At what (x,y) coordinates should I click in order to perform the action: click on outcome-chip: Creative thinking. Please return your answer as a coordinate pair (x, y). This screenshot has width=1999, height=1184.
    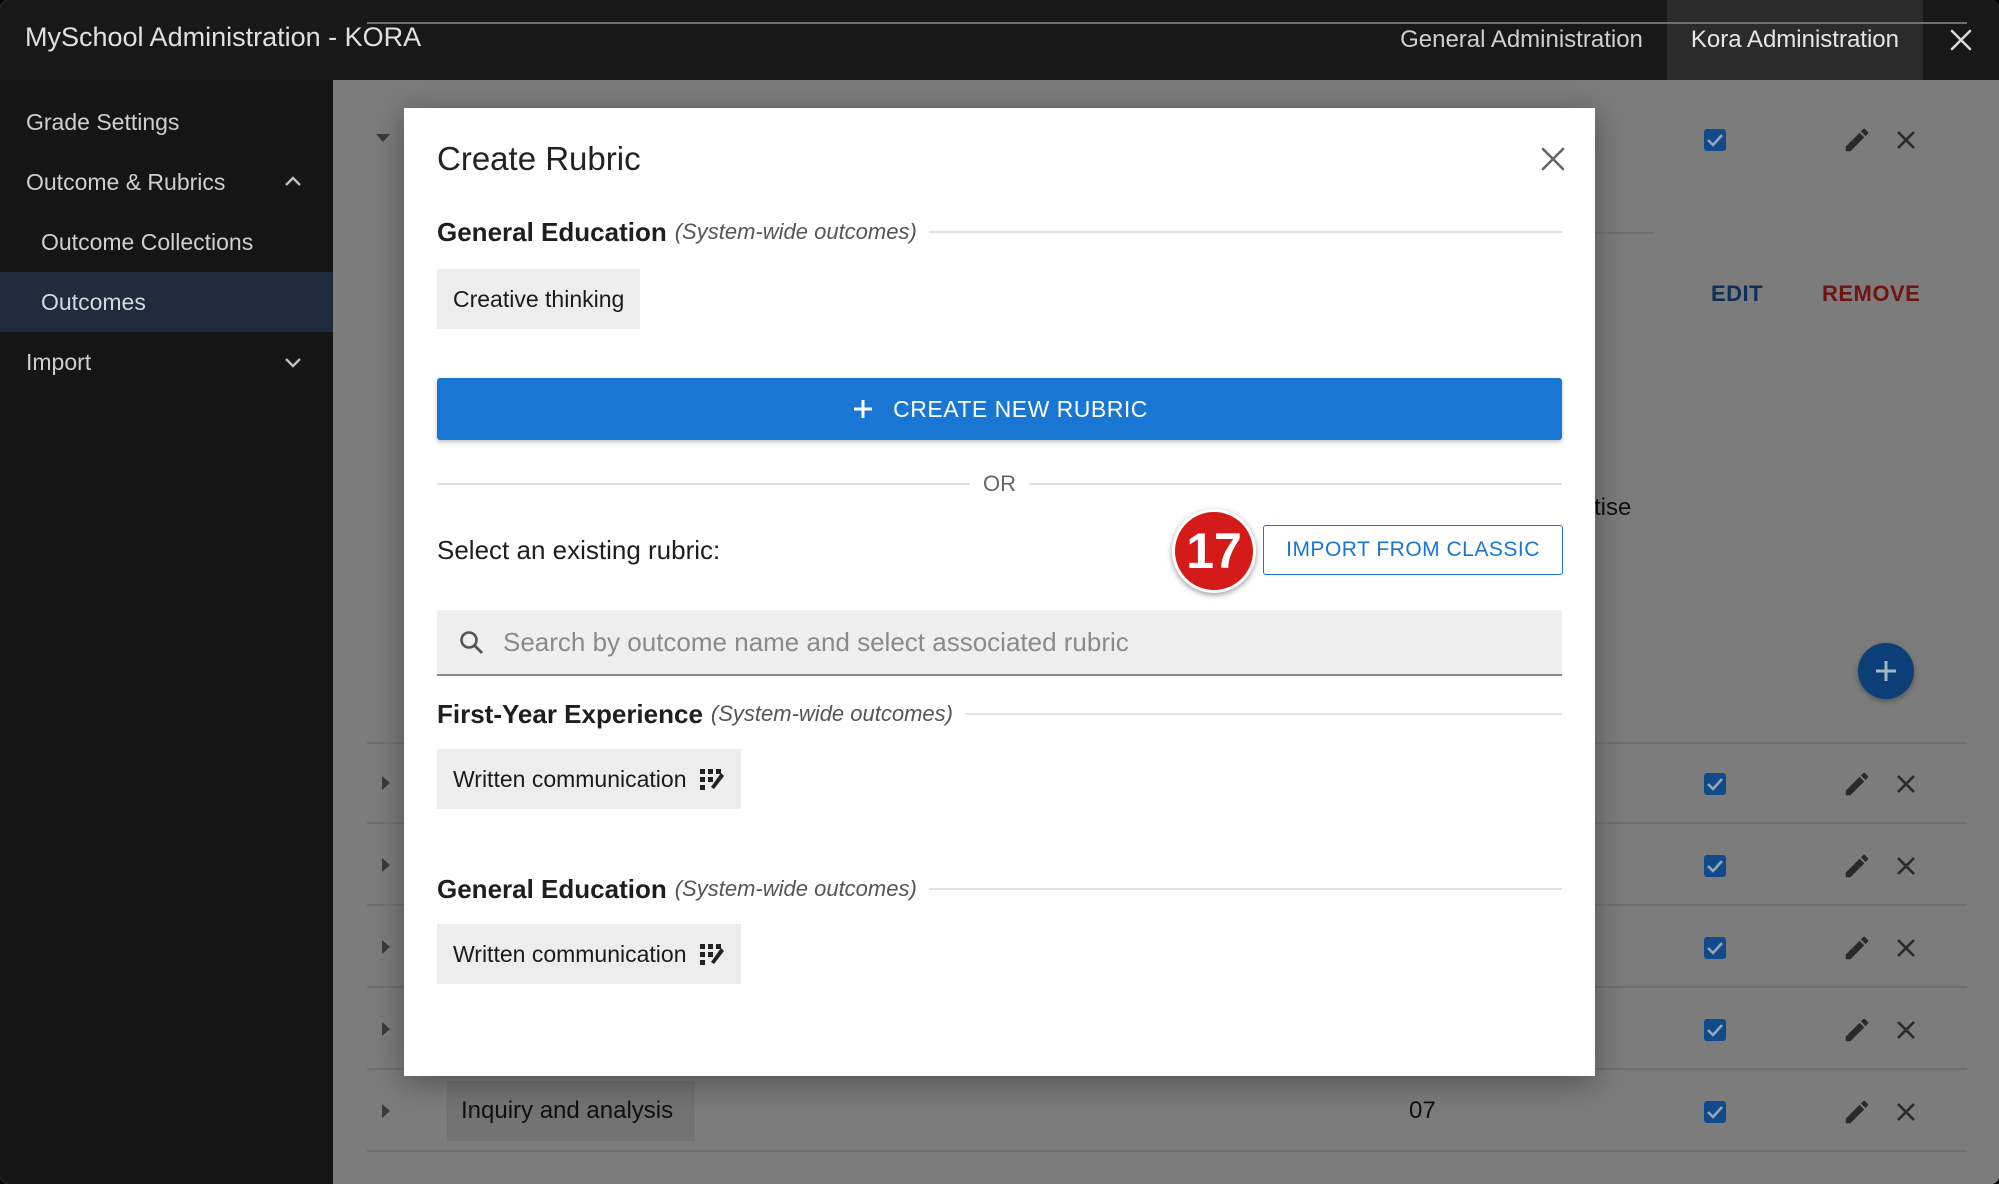
    Looking at the image, I should click on (539, 299).